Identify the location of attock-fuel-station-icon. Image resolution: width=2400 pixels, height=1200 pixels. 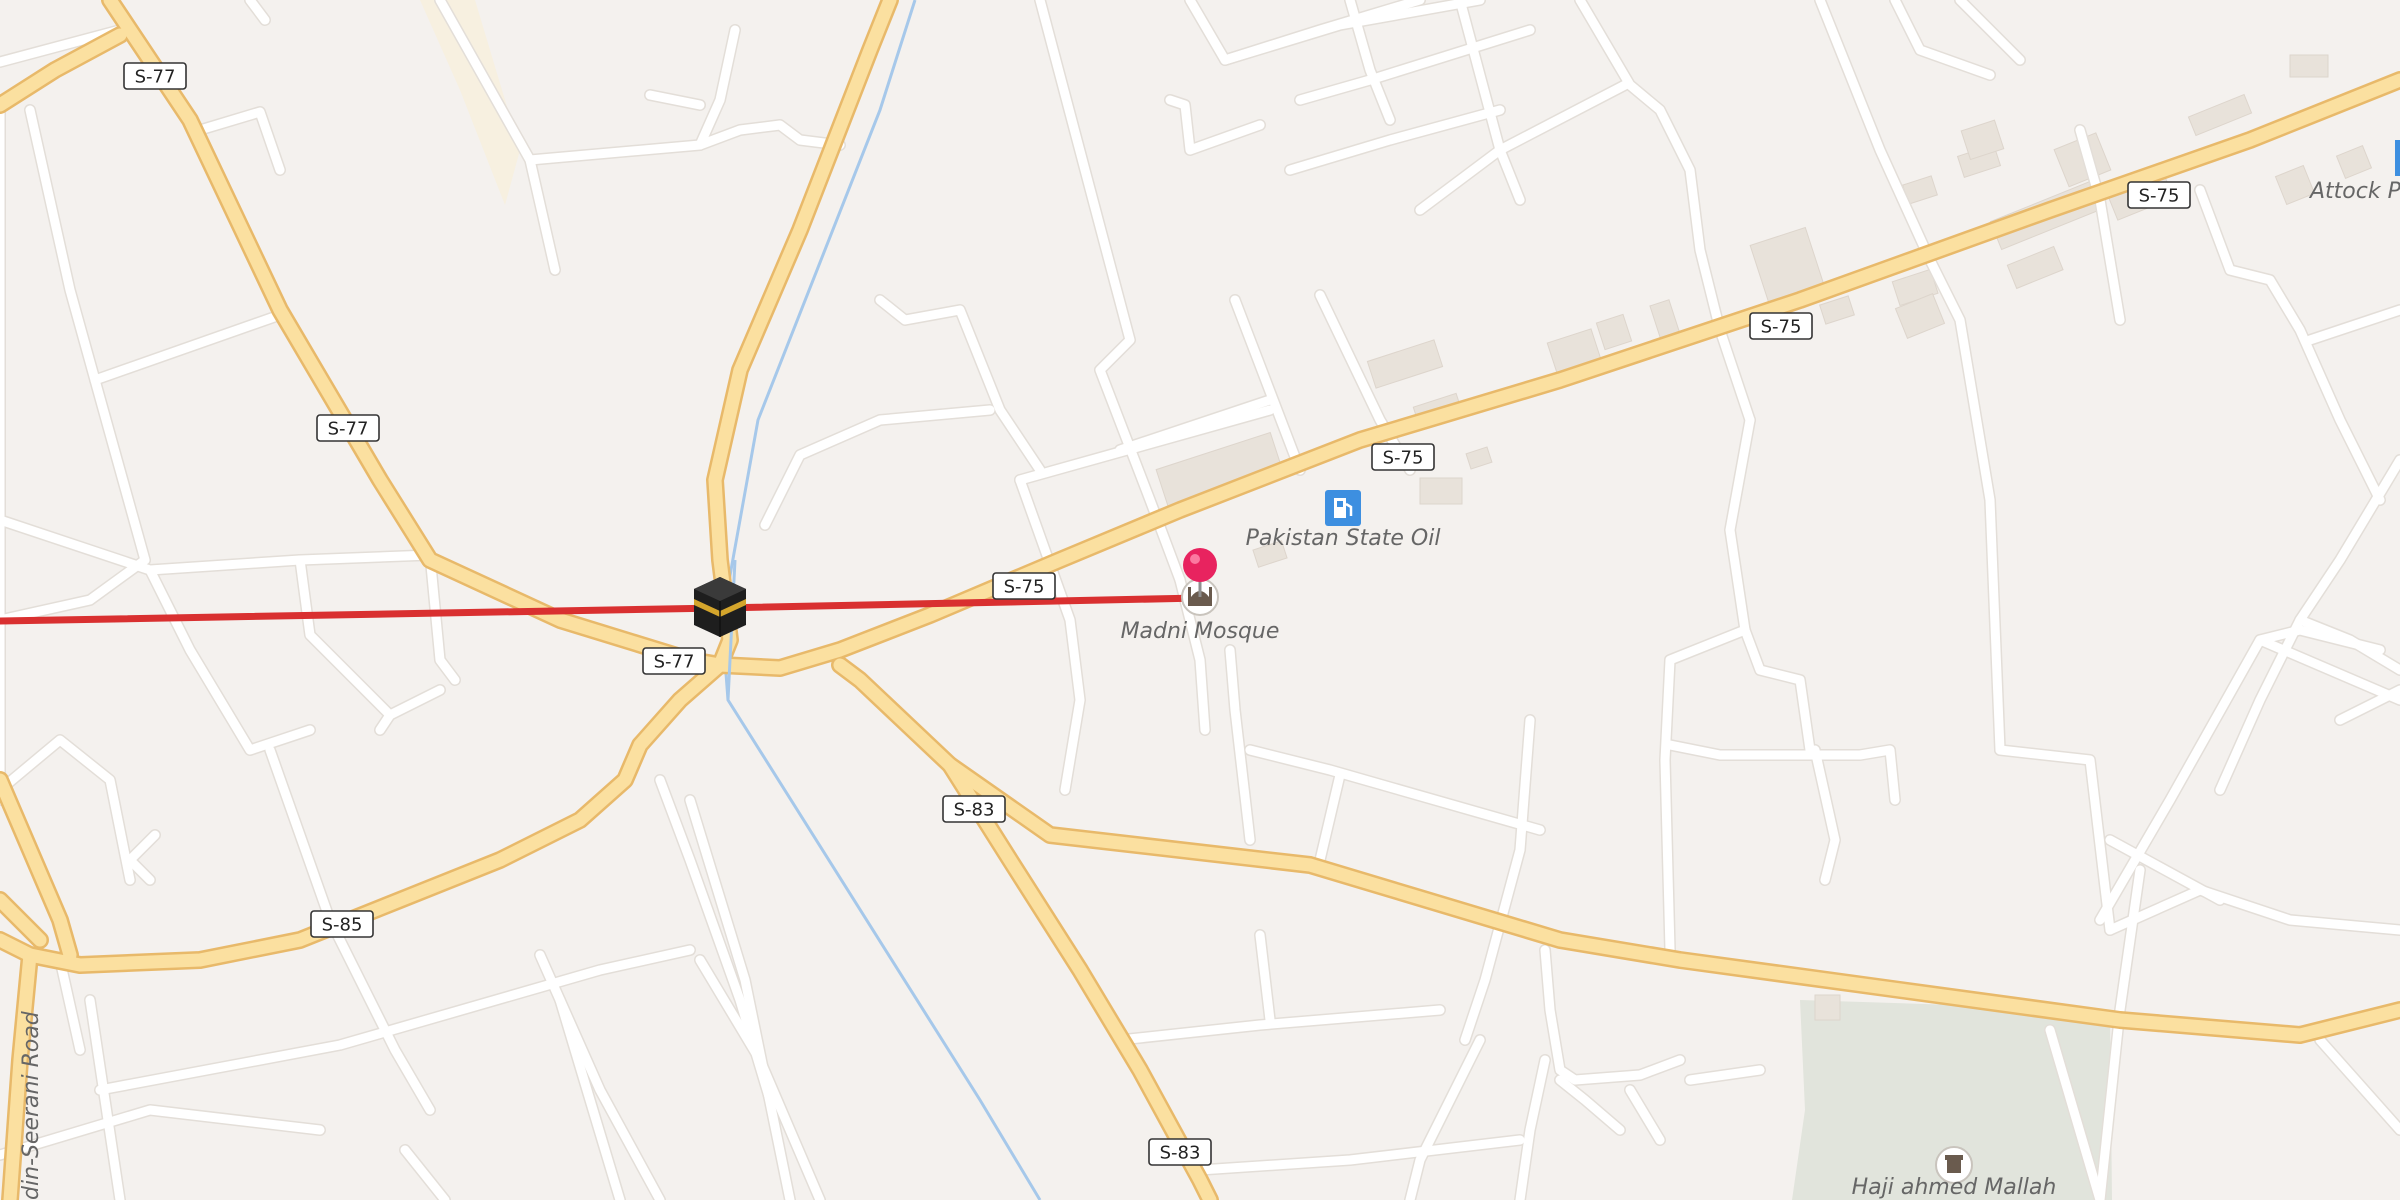
(2397, 158).